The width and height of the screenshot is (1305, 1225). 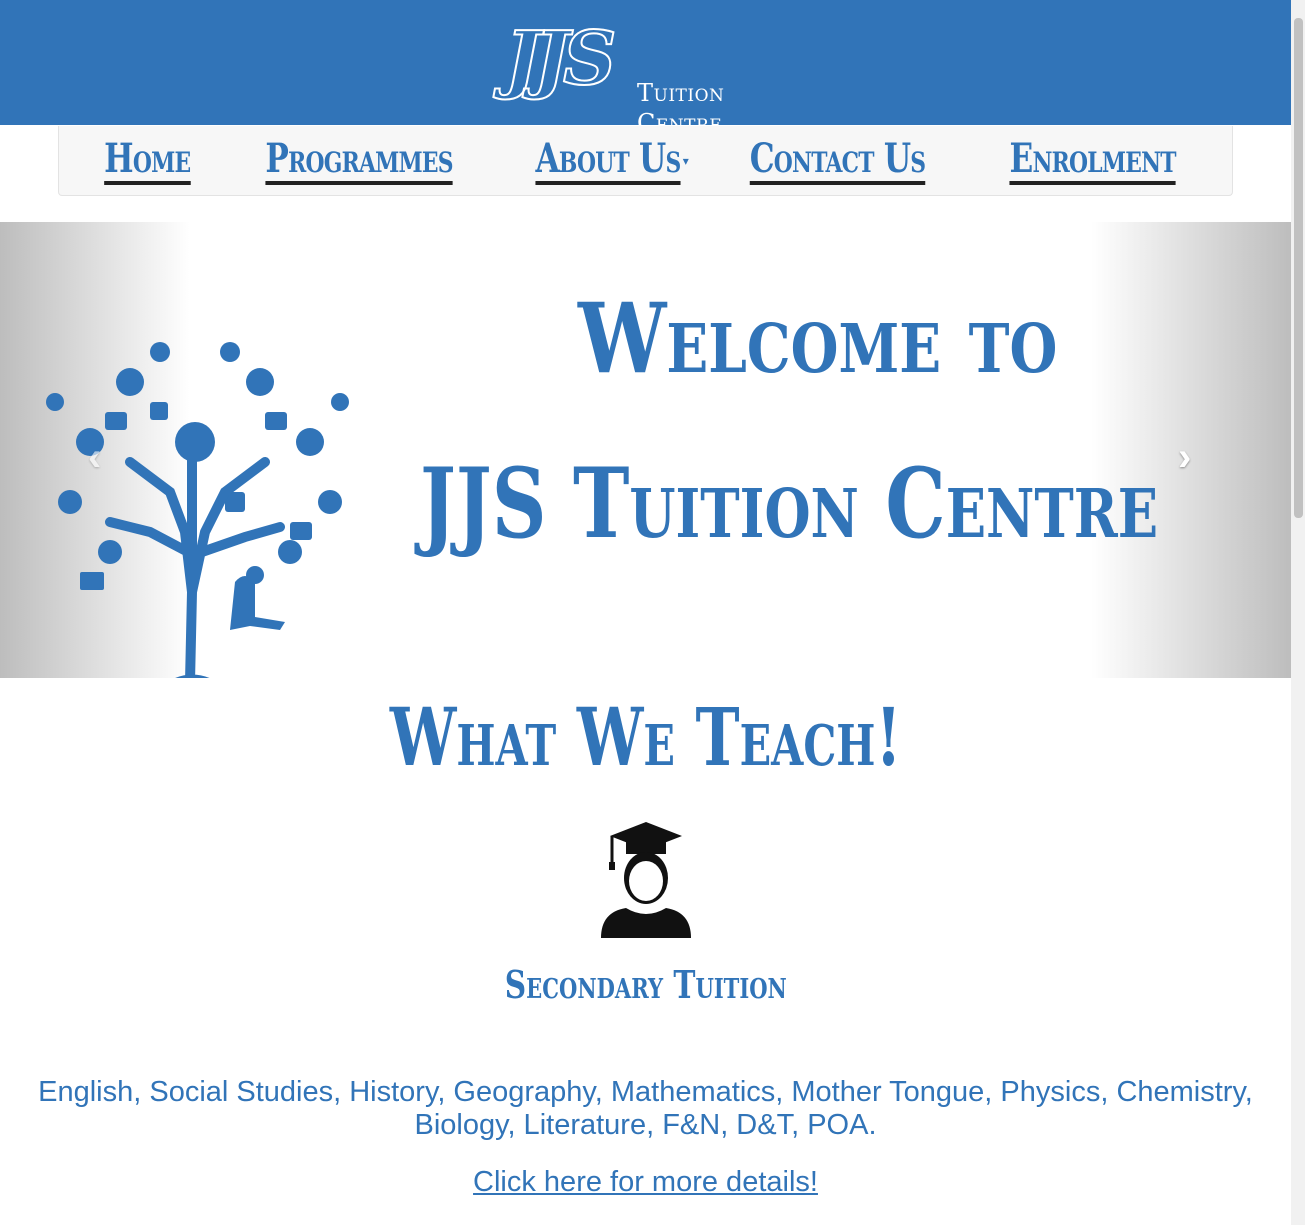 I want to click on nav-contact-us: Contact Us, so click(x=837, y=160).